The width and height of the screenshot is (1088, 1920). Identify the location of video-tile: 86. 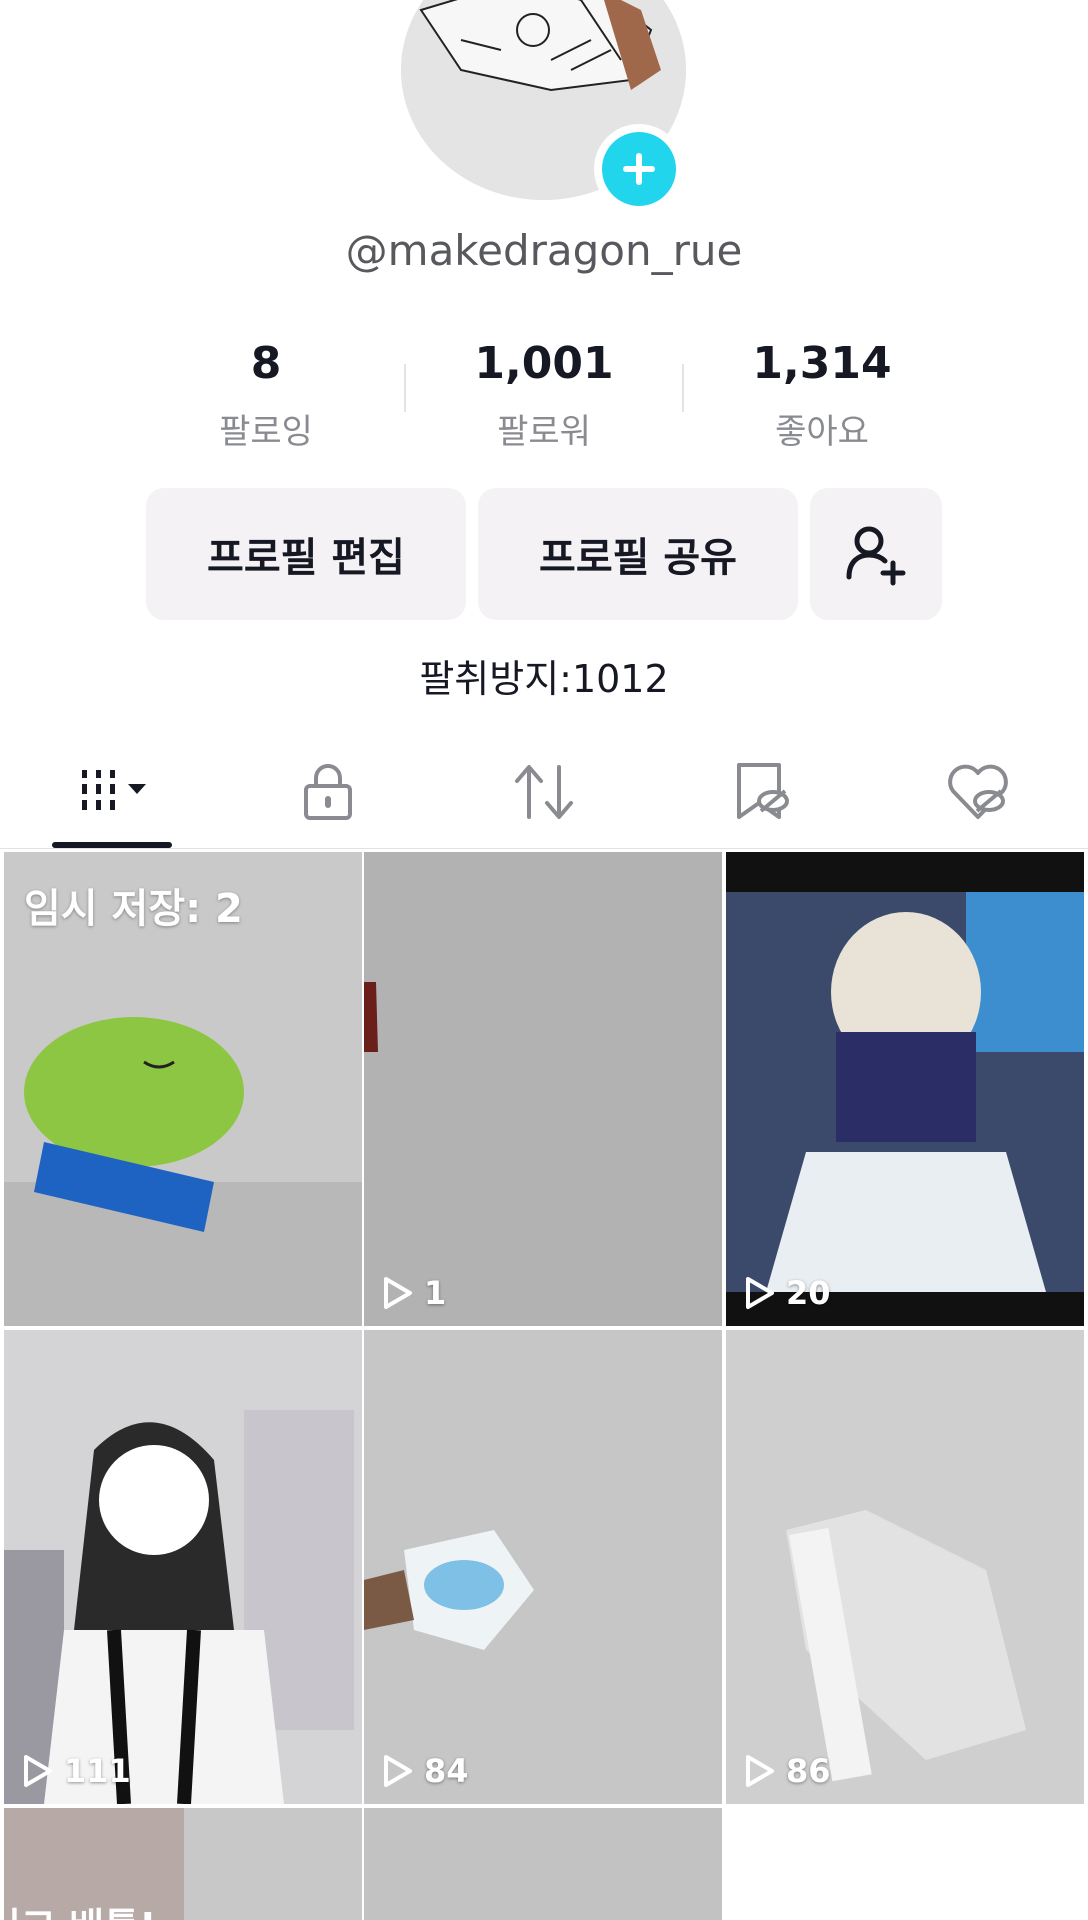
(905, 1567).